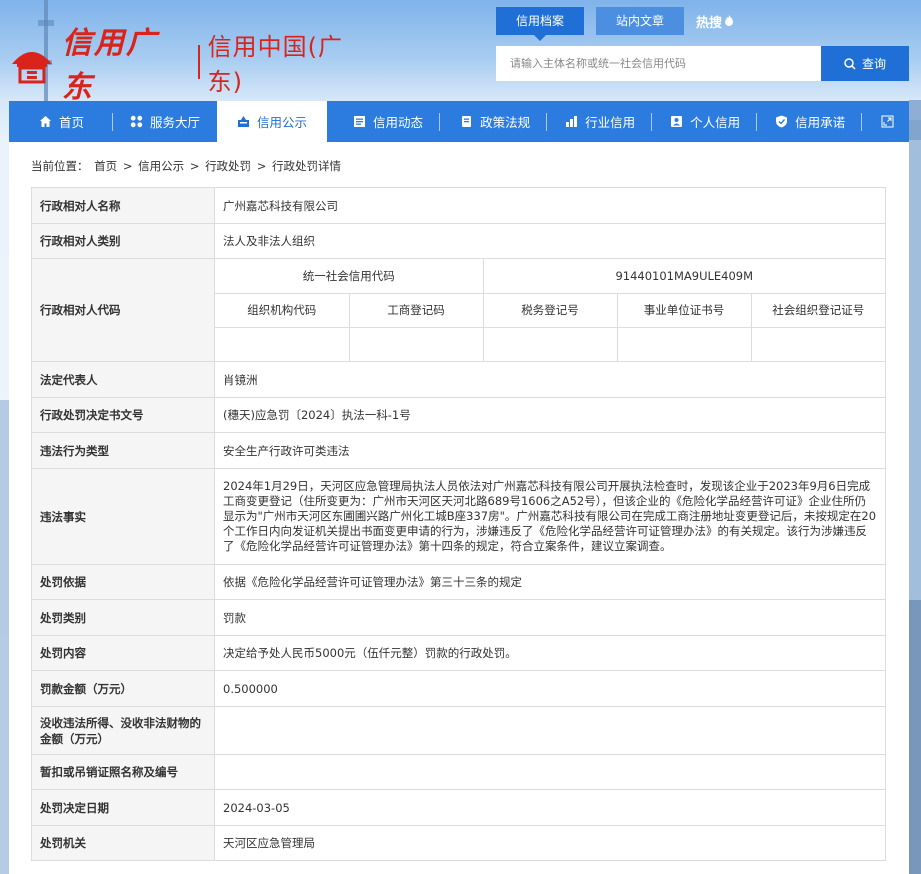 The width and height of the screenshot is (921, 874). Describe the element at coordinates (550, 450) in the screenshot. I see `violation-type-value: 安全生产行政许可类违法` at that location.